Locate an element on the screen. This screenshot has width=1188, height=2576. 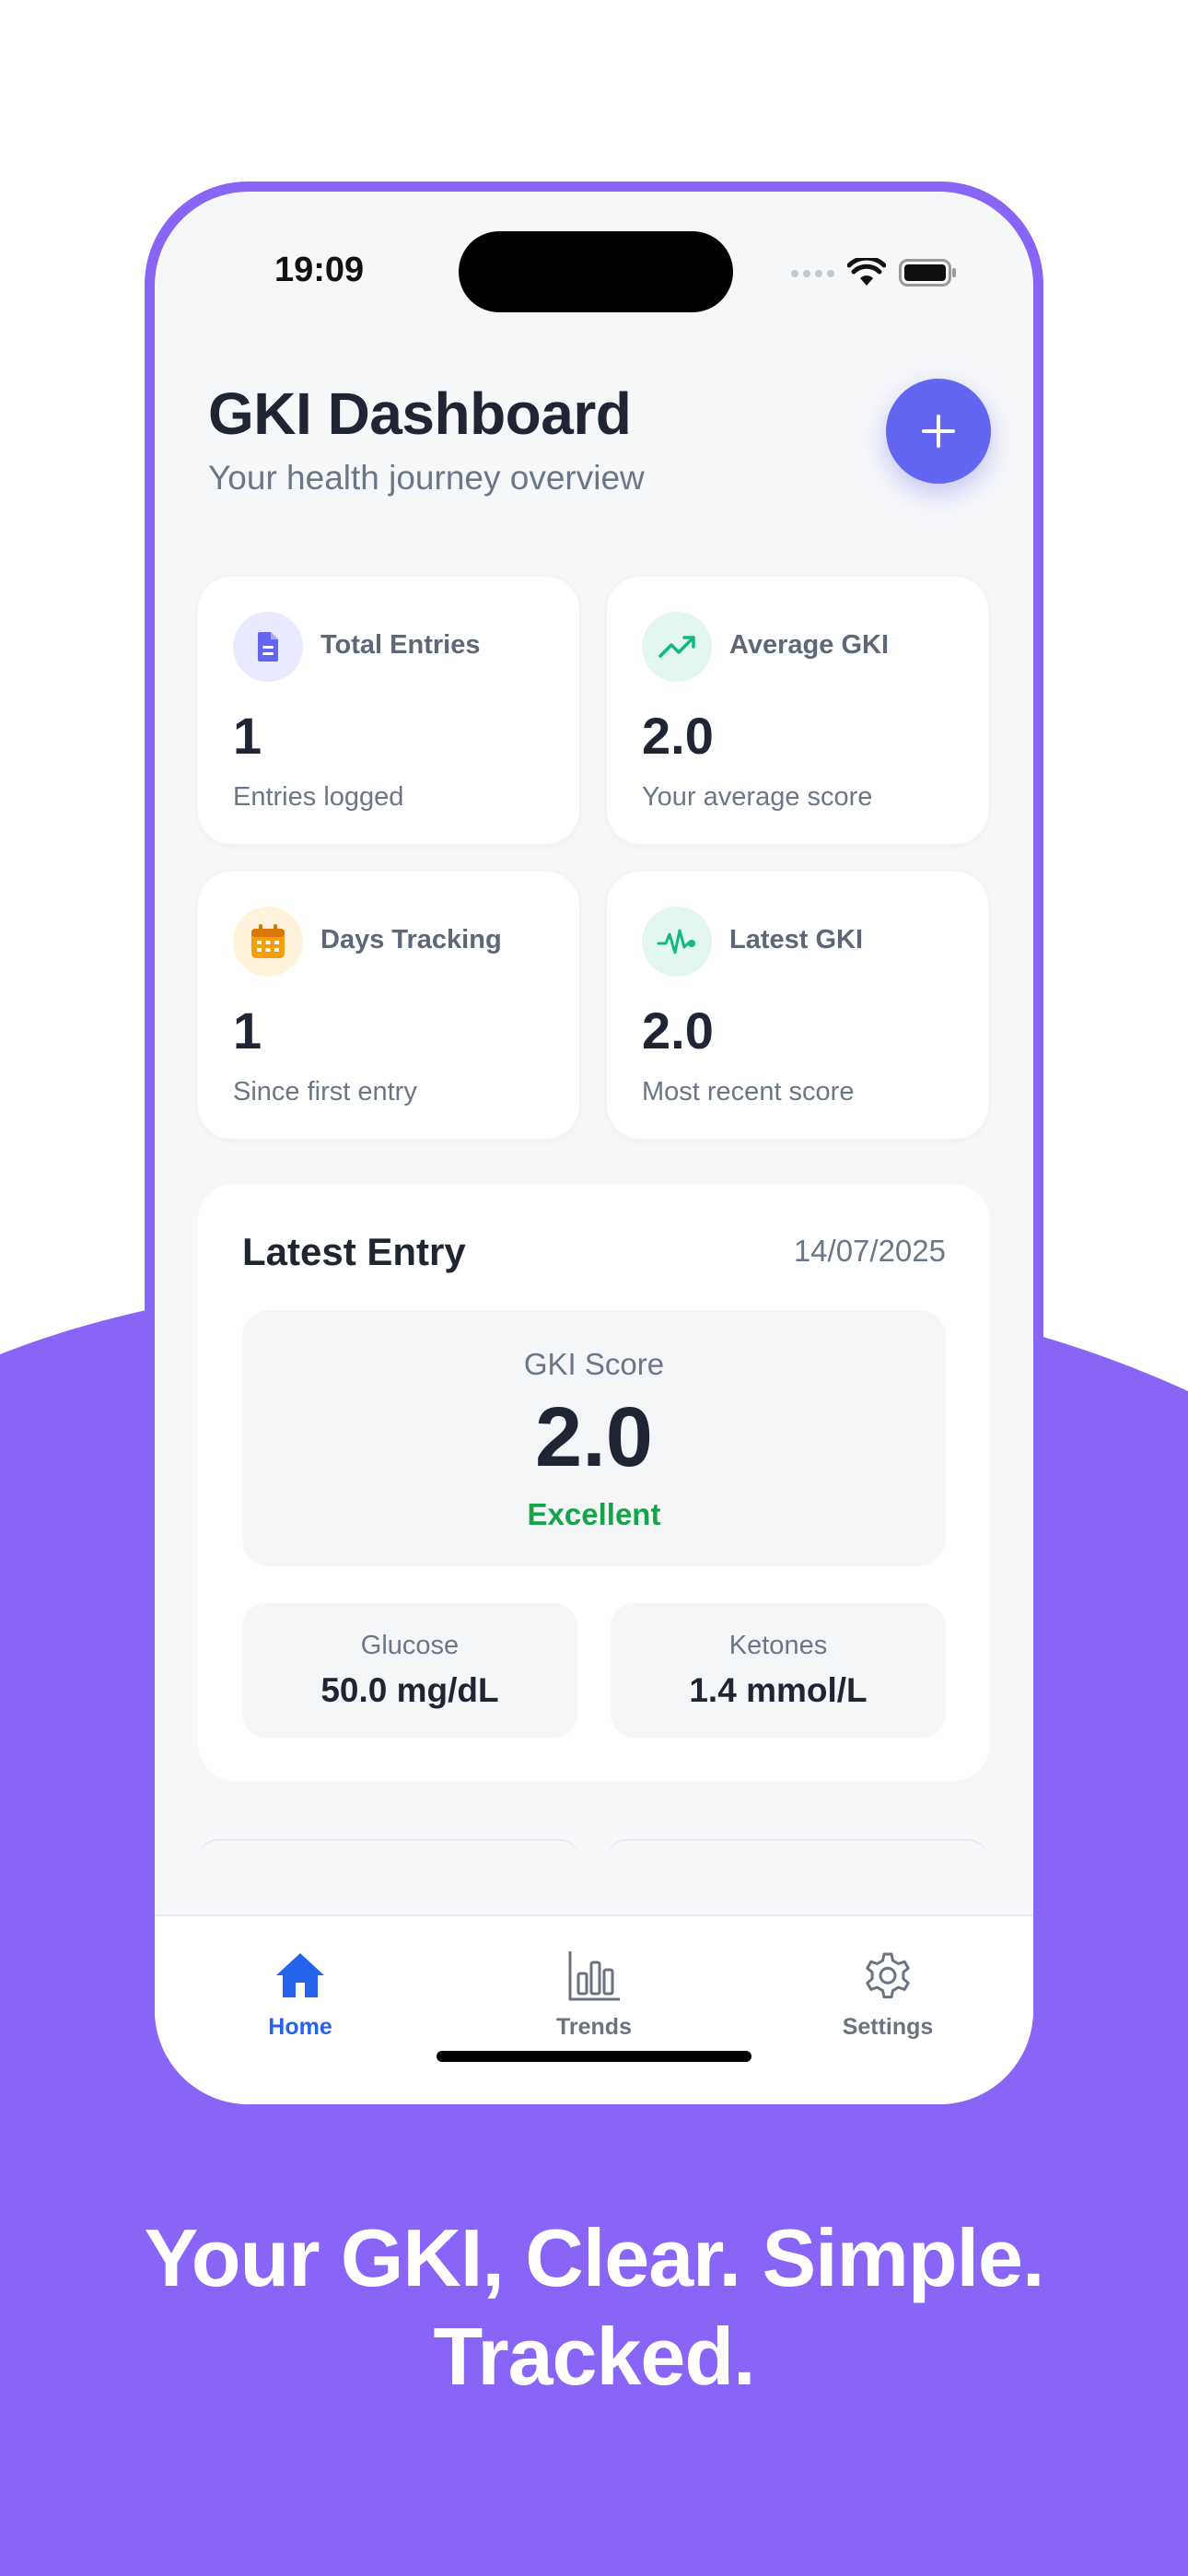
glucose-label: Glucose is located at coordinates (410, 1645).